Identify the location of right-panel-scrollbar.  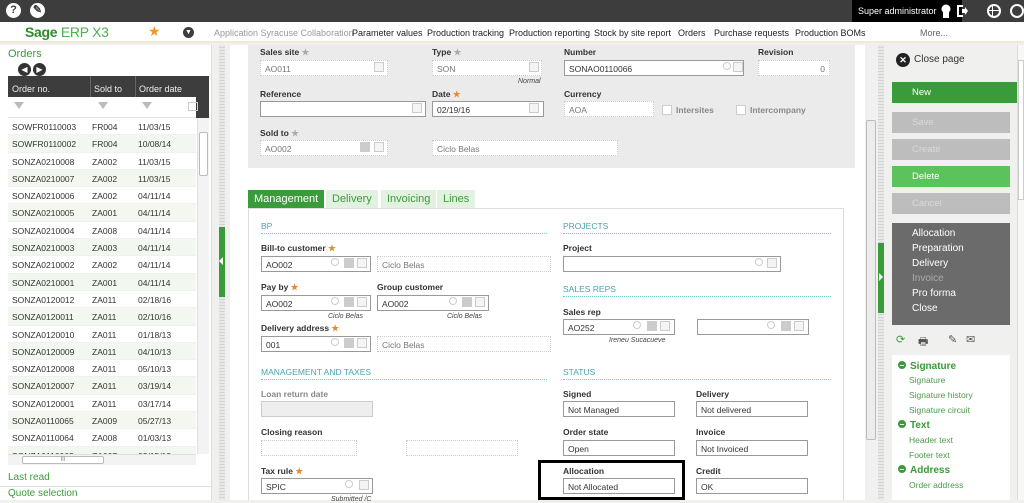
(1020, 272).